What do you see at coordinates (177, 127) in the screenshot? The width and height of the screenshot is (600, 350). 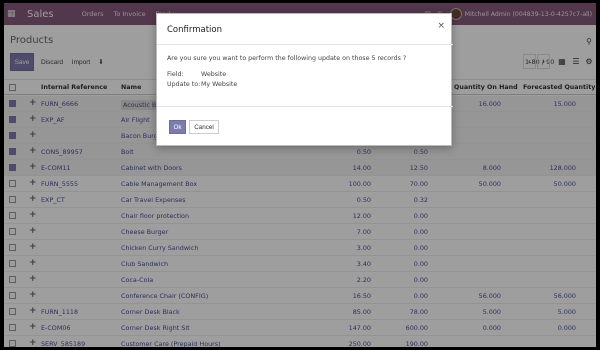 I see `ok-button: Ok` at bounding box center [177, 127].